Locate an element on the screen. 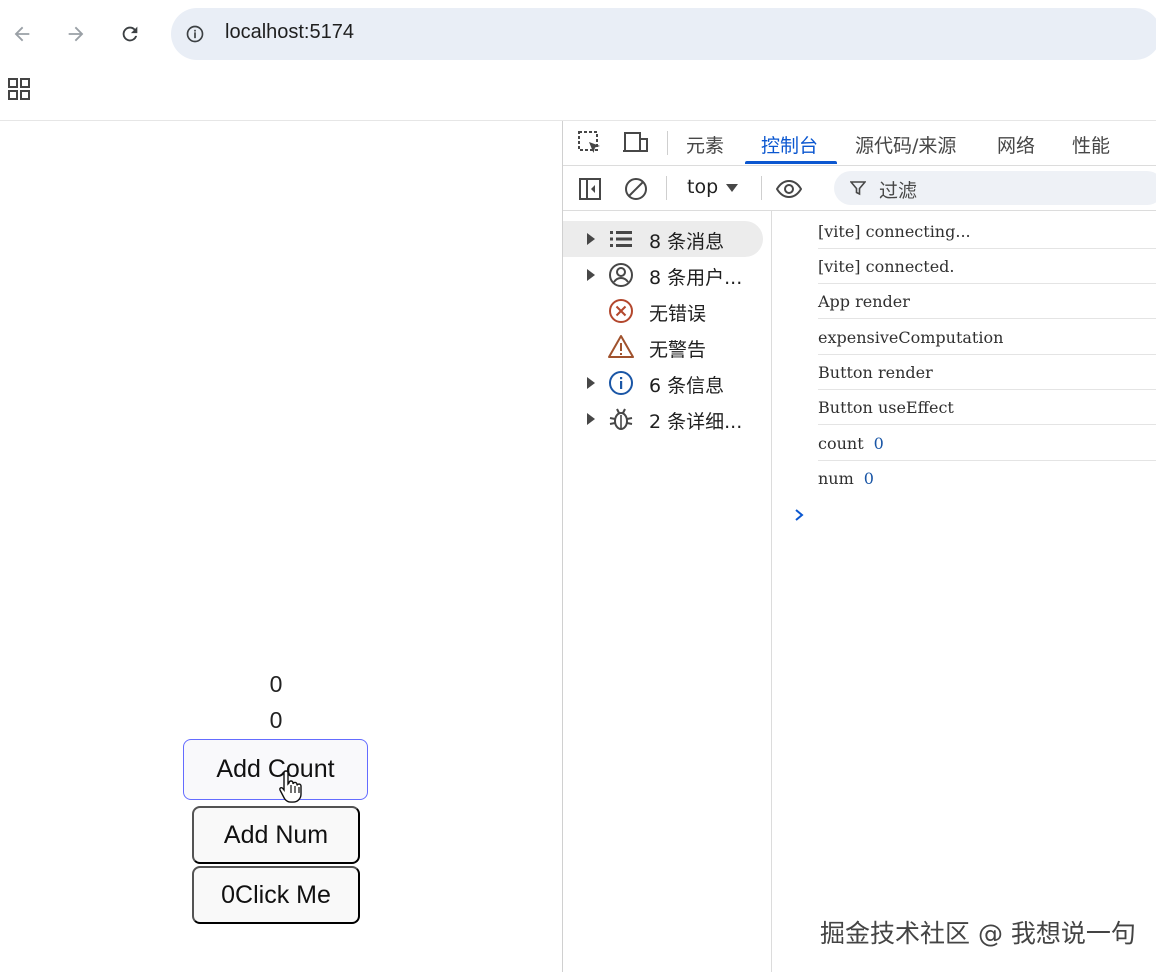 This screenshot has width=1156, height=972. tab-network: 网络 is located at coordinates (1016, 144).